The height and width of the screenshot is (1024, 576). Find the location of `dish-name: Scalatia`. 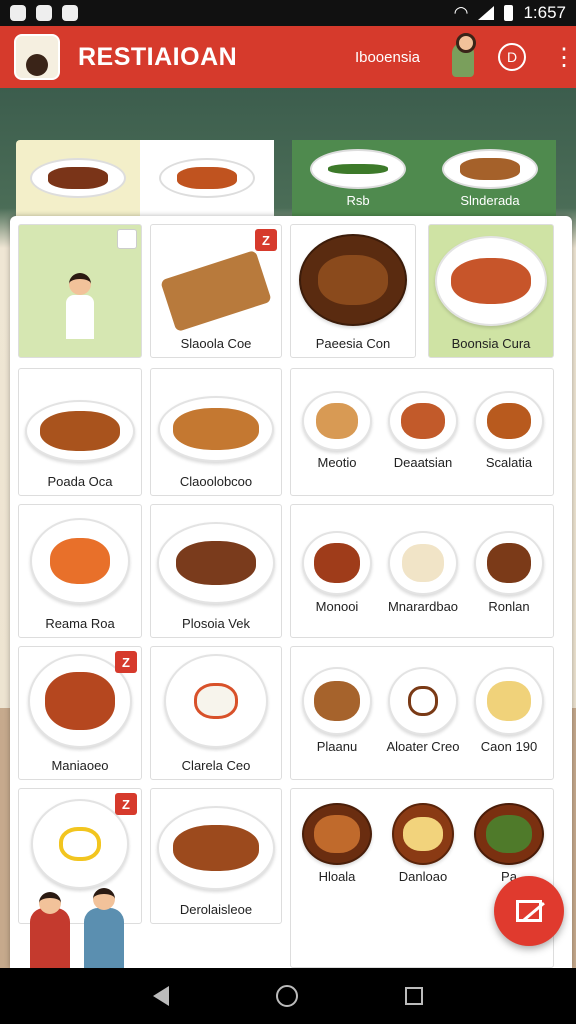

dish-name: Scalatia is located at coordinates (509, 462).